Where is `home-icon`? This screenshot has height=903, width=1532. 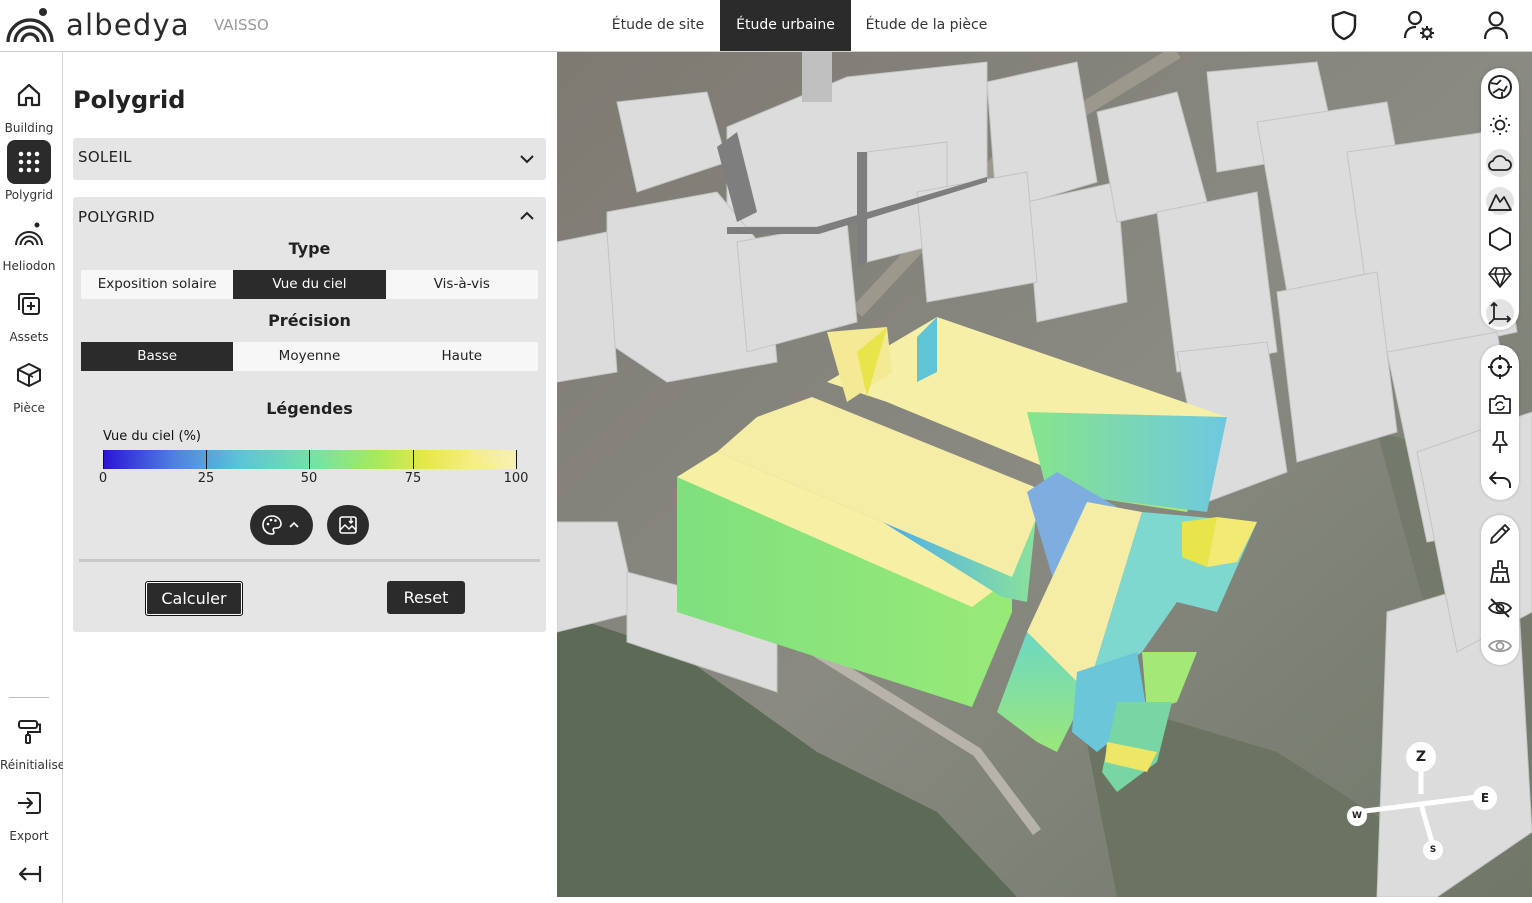 home-icon is located at coordinates (29, 95).